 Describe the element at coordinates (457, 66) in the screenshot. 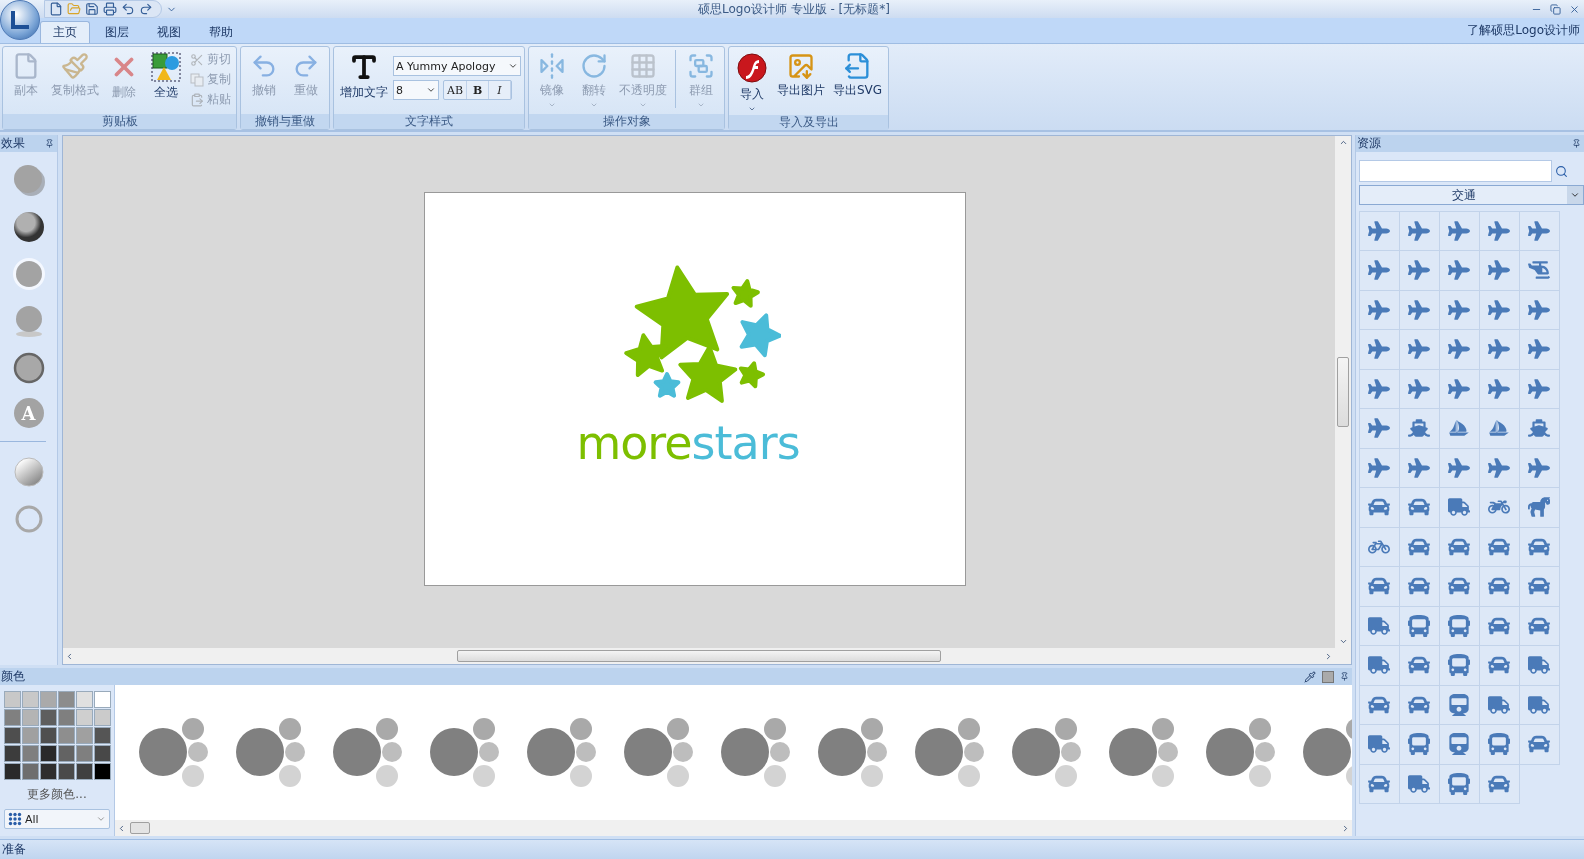

I see `font-select: A Yummy Apology` at that location.